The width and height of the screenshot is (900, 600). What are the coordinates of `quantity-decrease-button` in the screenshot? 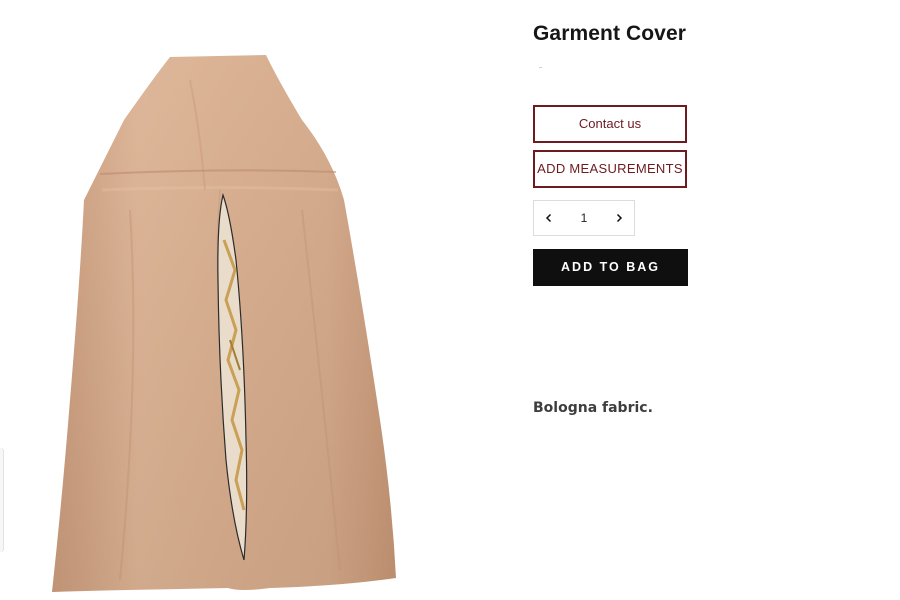 It's located at (549, 218).